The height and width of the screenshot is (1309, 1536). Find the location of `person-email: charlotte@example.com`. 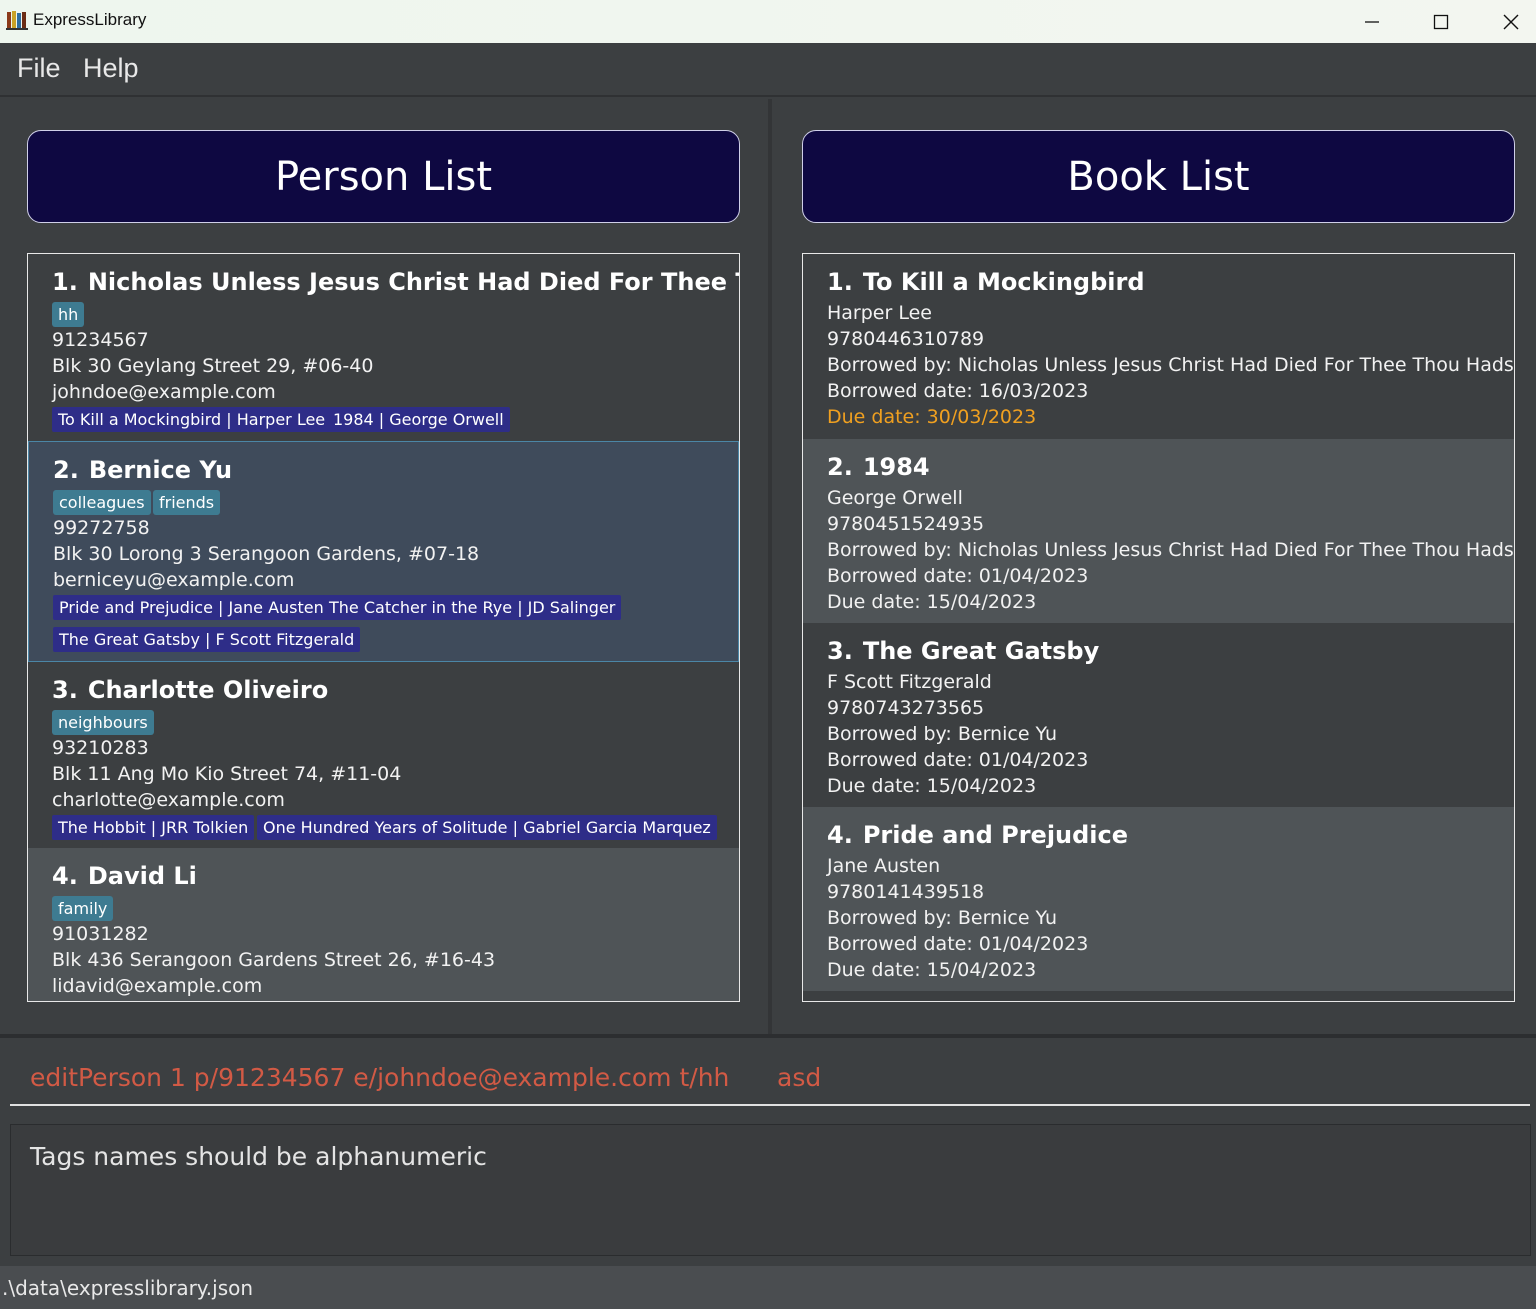

person-email: charlotte@example.com is located at coordinates (168, 800).